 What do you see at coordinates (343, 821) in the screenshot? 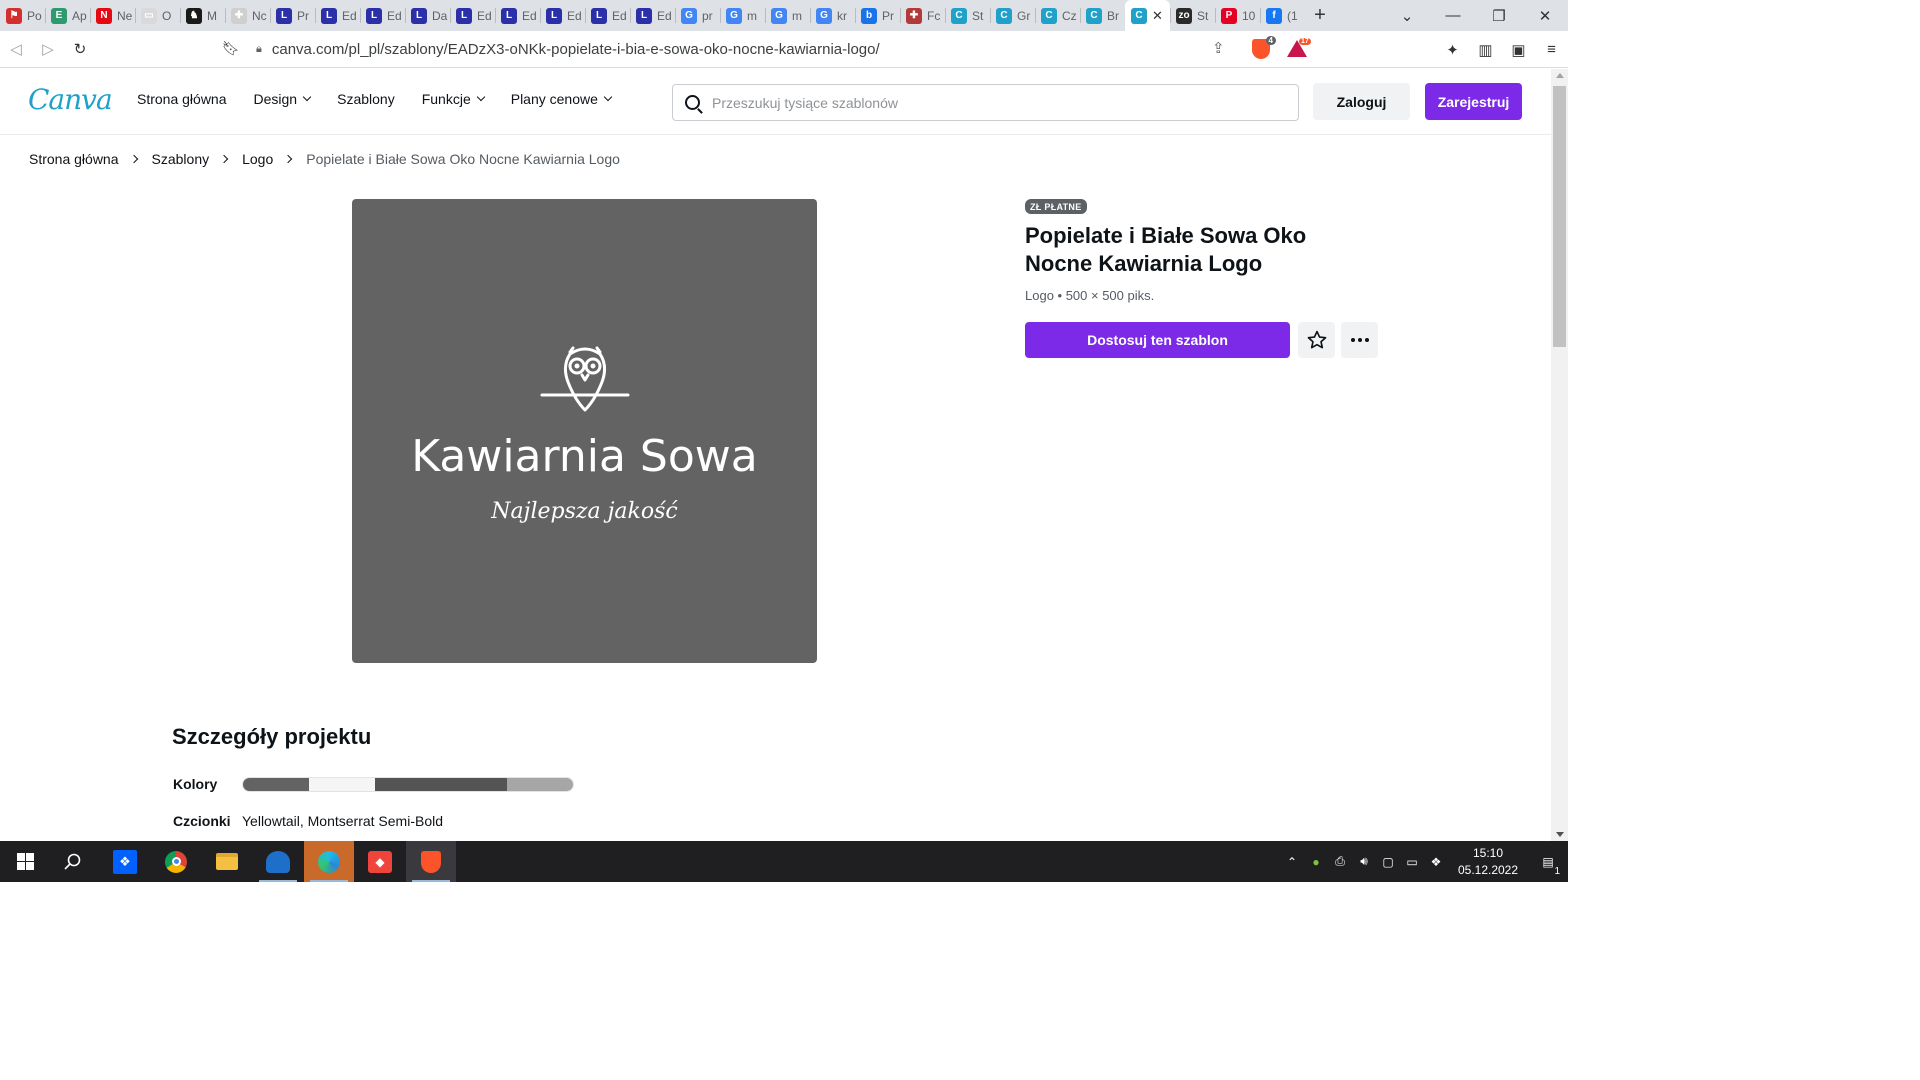
I see `fonts-value: Yellowtail, Montserrat Semi-Bold` at bounding box center [343, 821].